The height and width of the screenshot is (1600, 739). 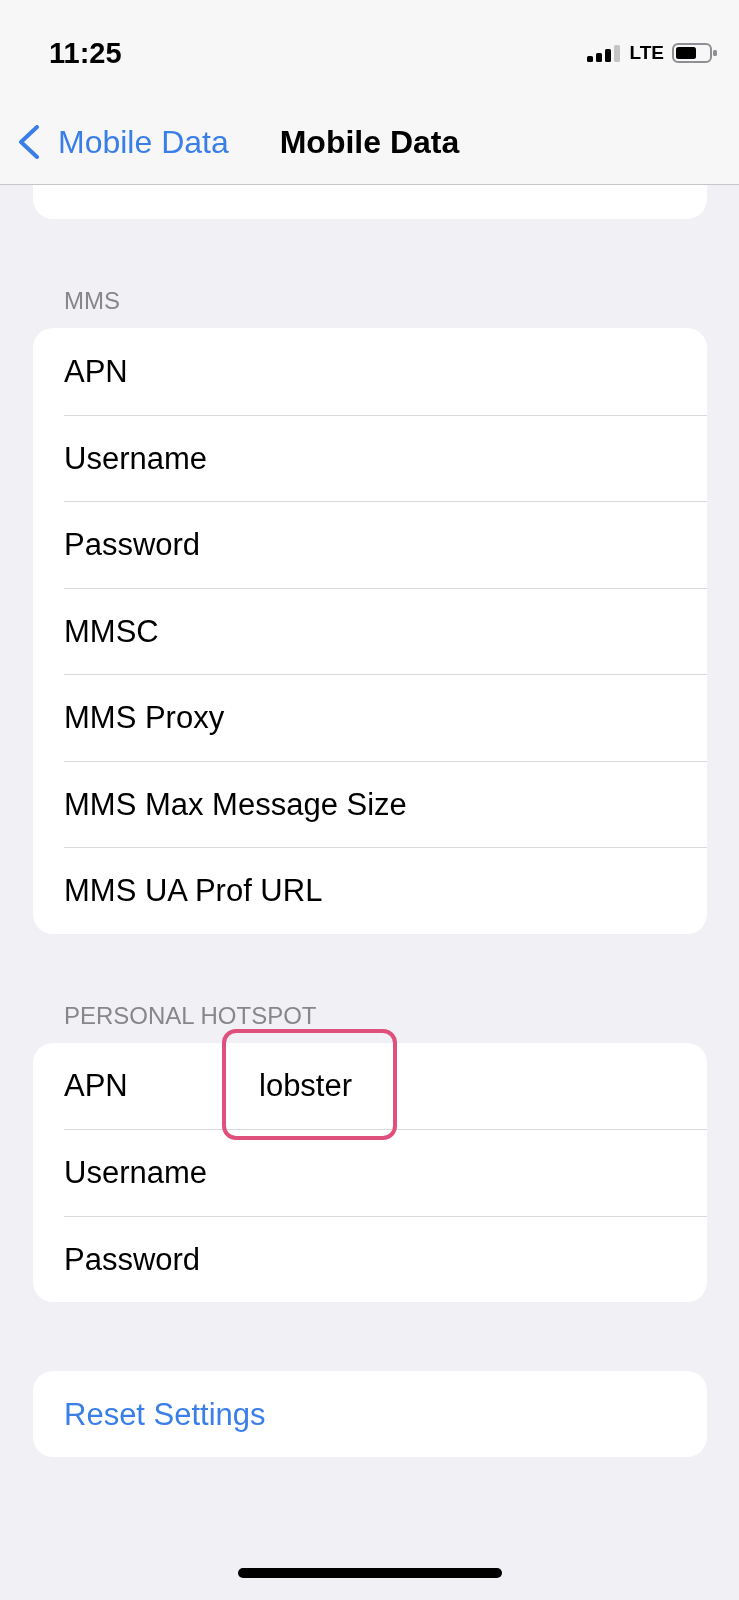 I want to click on status-time: 11:25, so click(x=85, y=53).